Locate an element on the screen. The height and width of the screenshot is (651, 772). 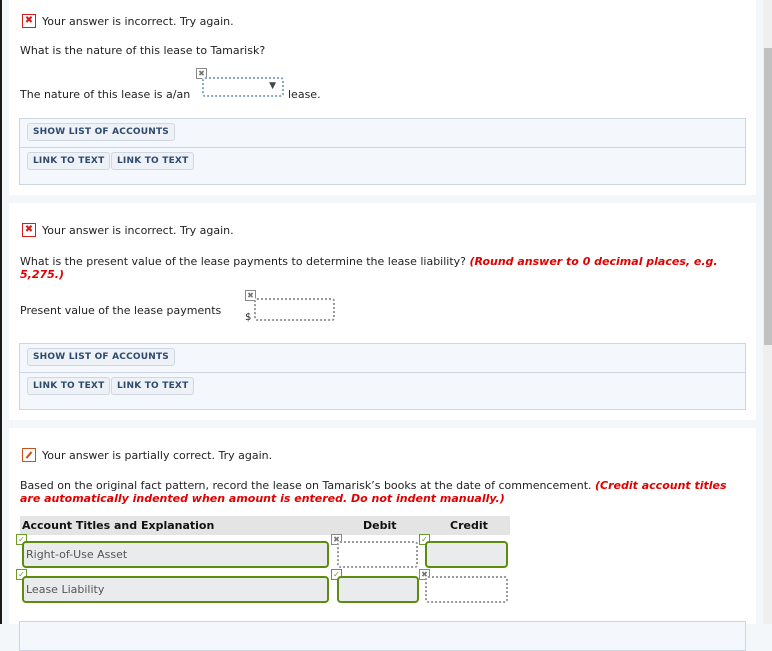
chevron-down-icon: ▼ is located at coordinates (272, 86).